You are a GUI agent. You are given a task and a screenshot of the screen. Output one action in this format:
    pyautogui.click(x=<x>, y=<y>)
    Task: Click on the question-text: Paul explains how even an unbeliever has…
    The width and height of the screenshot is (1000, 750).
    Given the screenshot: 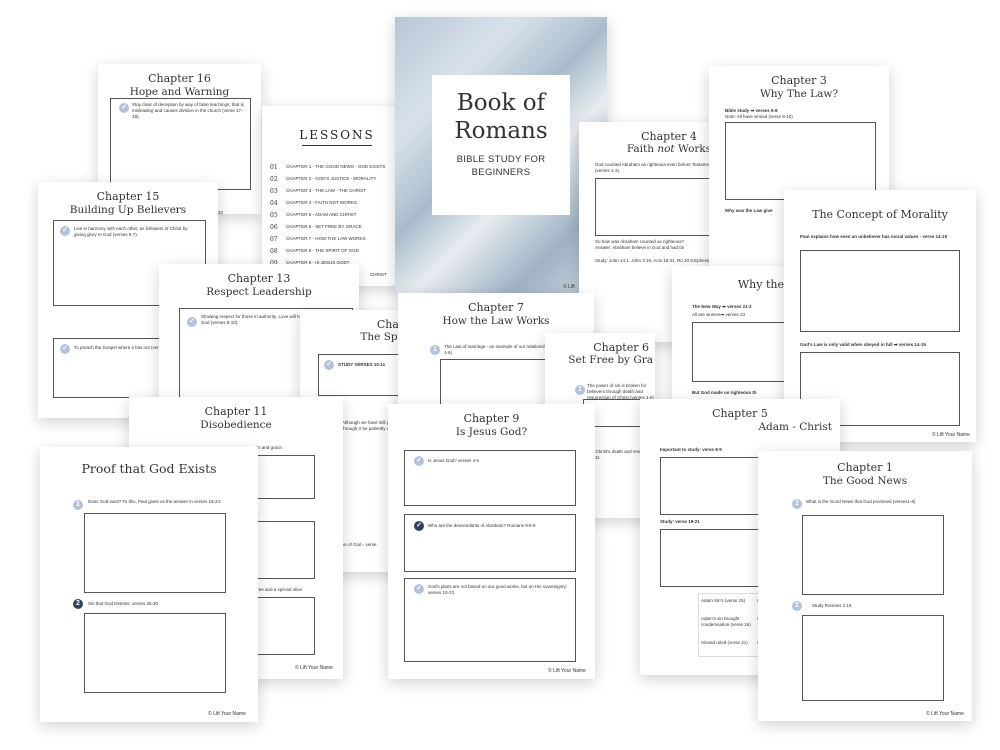 What is the action you would take?
    pyautogui.click(x=874, y=236)
    